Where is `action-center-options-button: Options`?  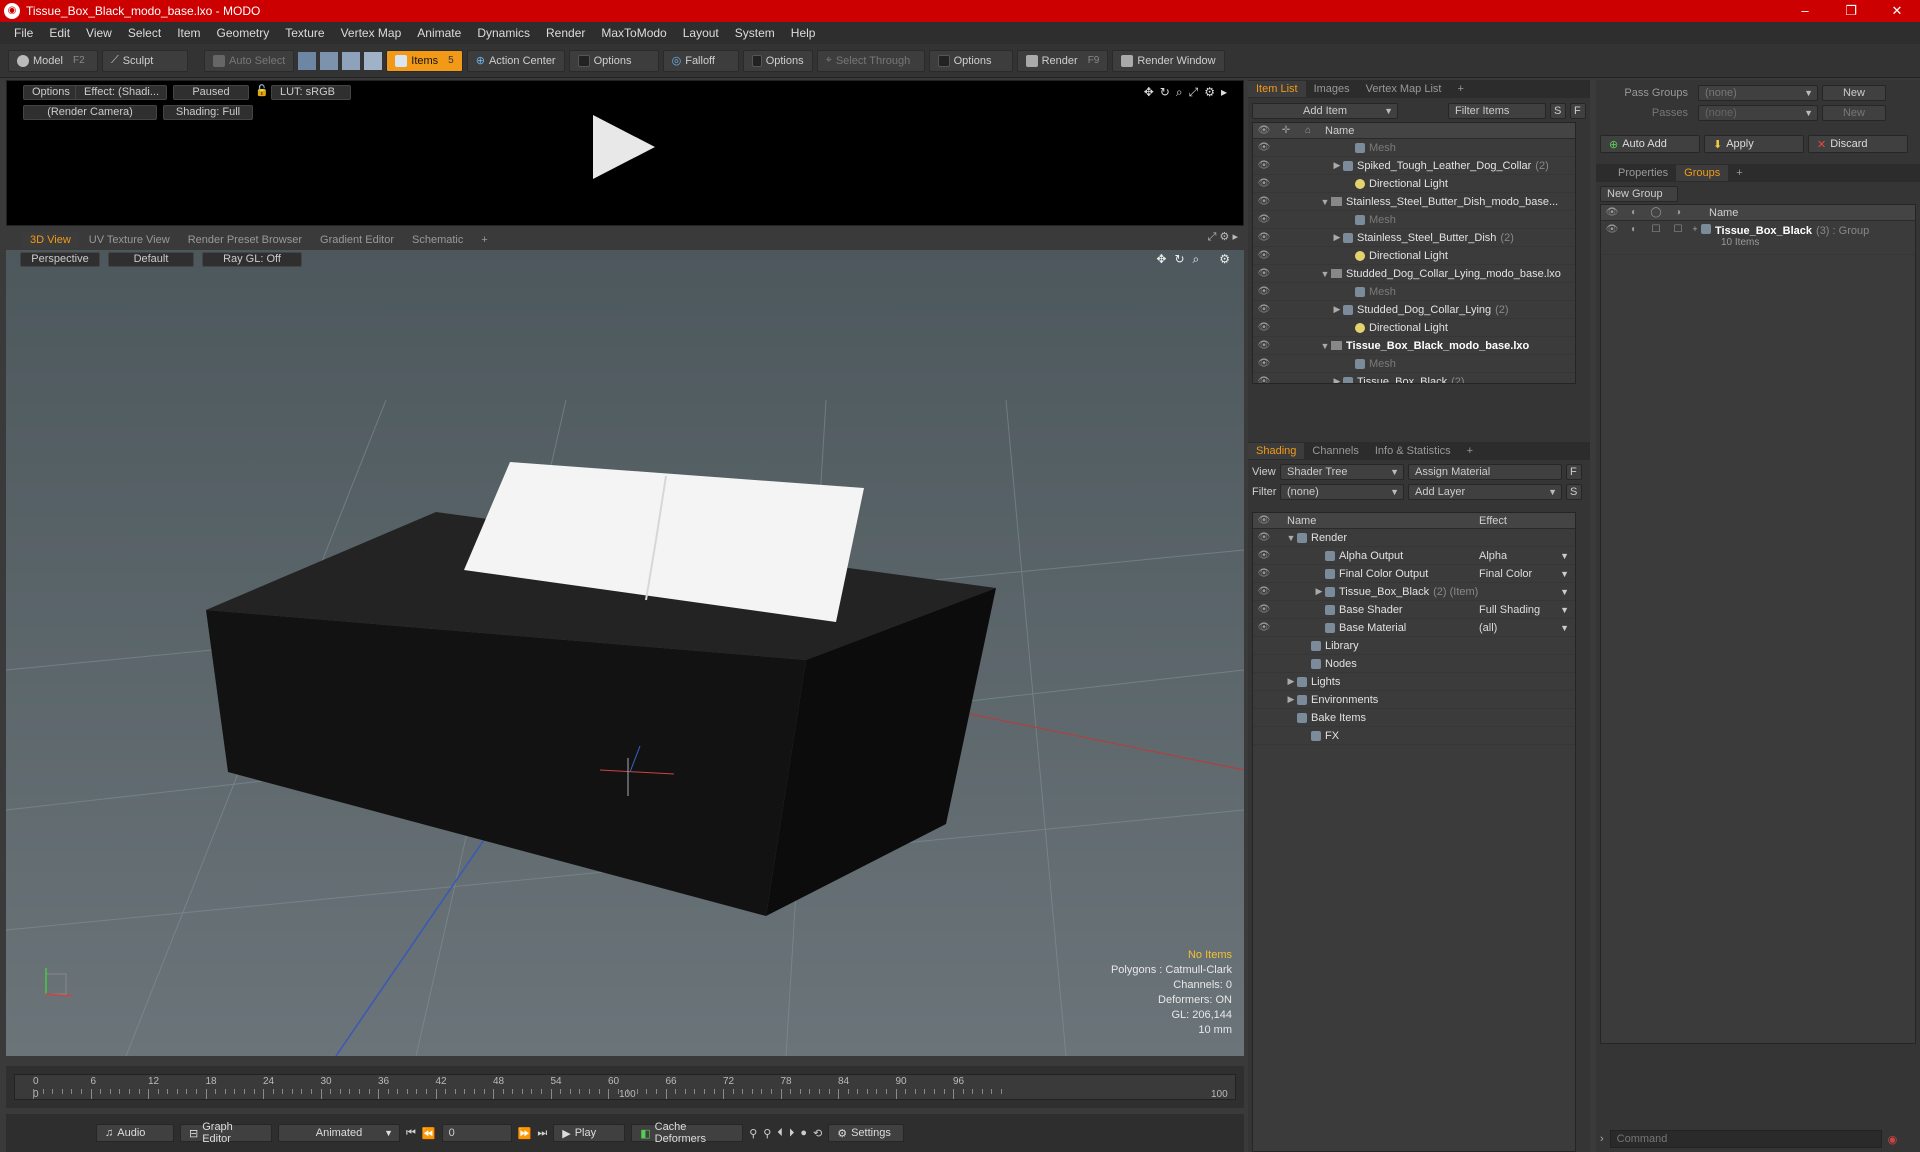 action-center-options-button: Options is located at coordinates (613, 60).